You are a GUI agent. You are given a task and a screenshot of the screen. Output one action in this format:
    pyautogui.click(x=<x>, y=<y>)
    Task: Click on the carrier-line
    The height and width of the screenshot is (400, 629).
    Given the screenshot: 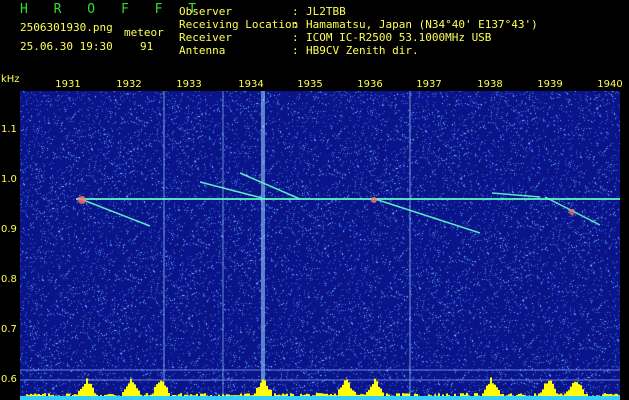 What is the action you would take?
    pyautogui.click(x=348, y=199)
    